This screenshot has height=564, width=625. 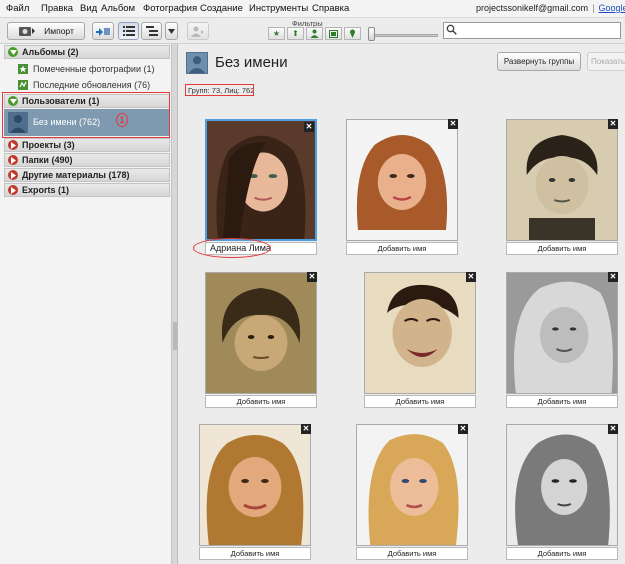 I want to click on people-button, so click(x=198, y=31).